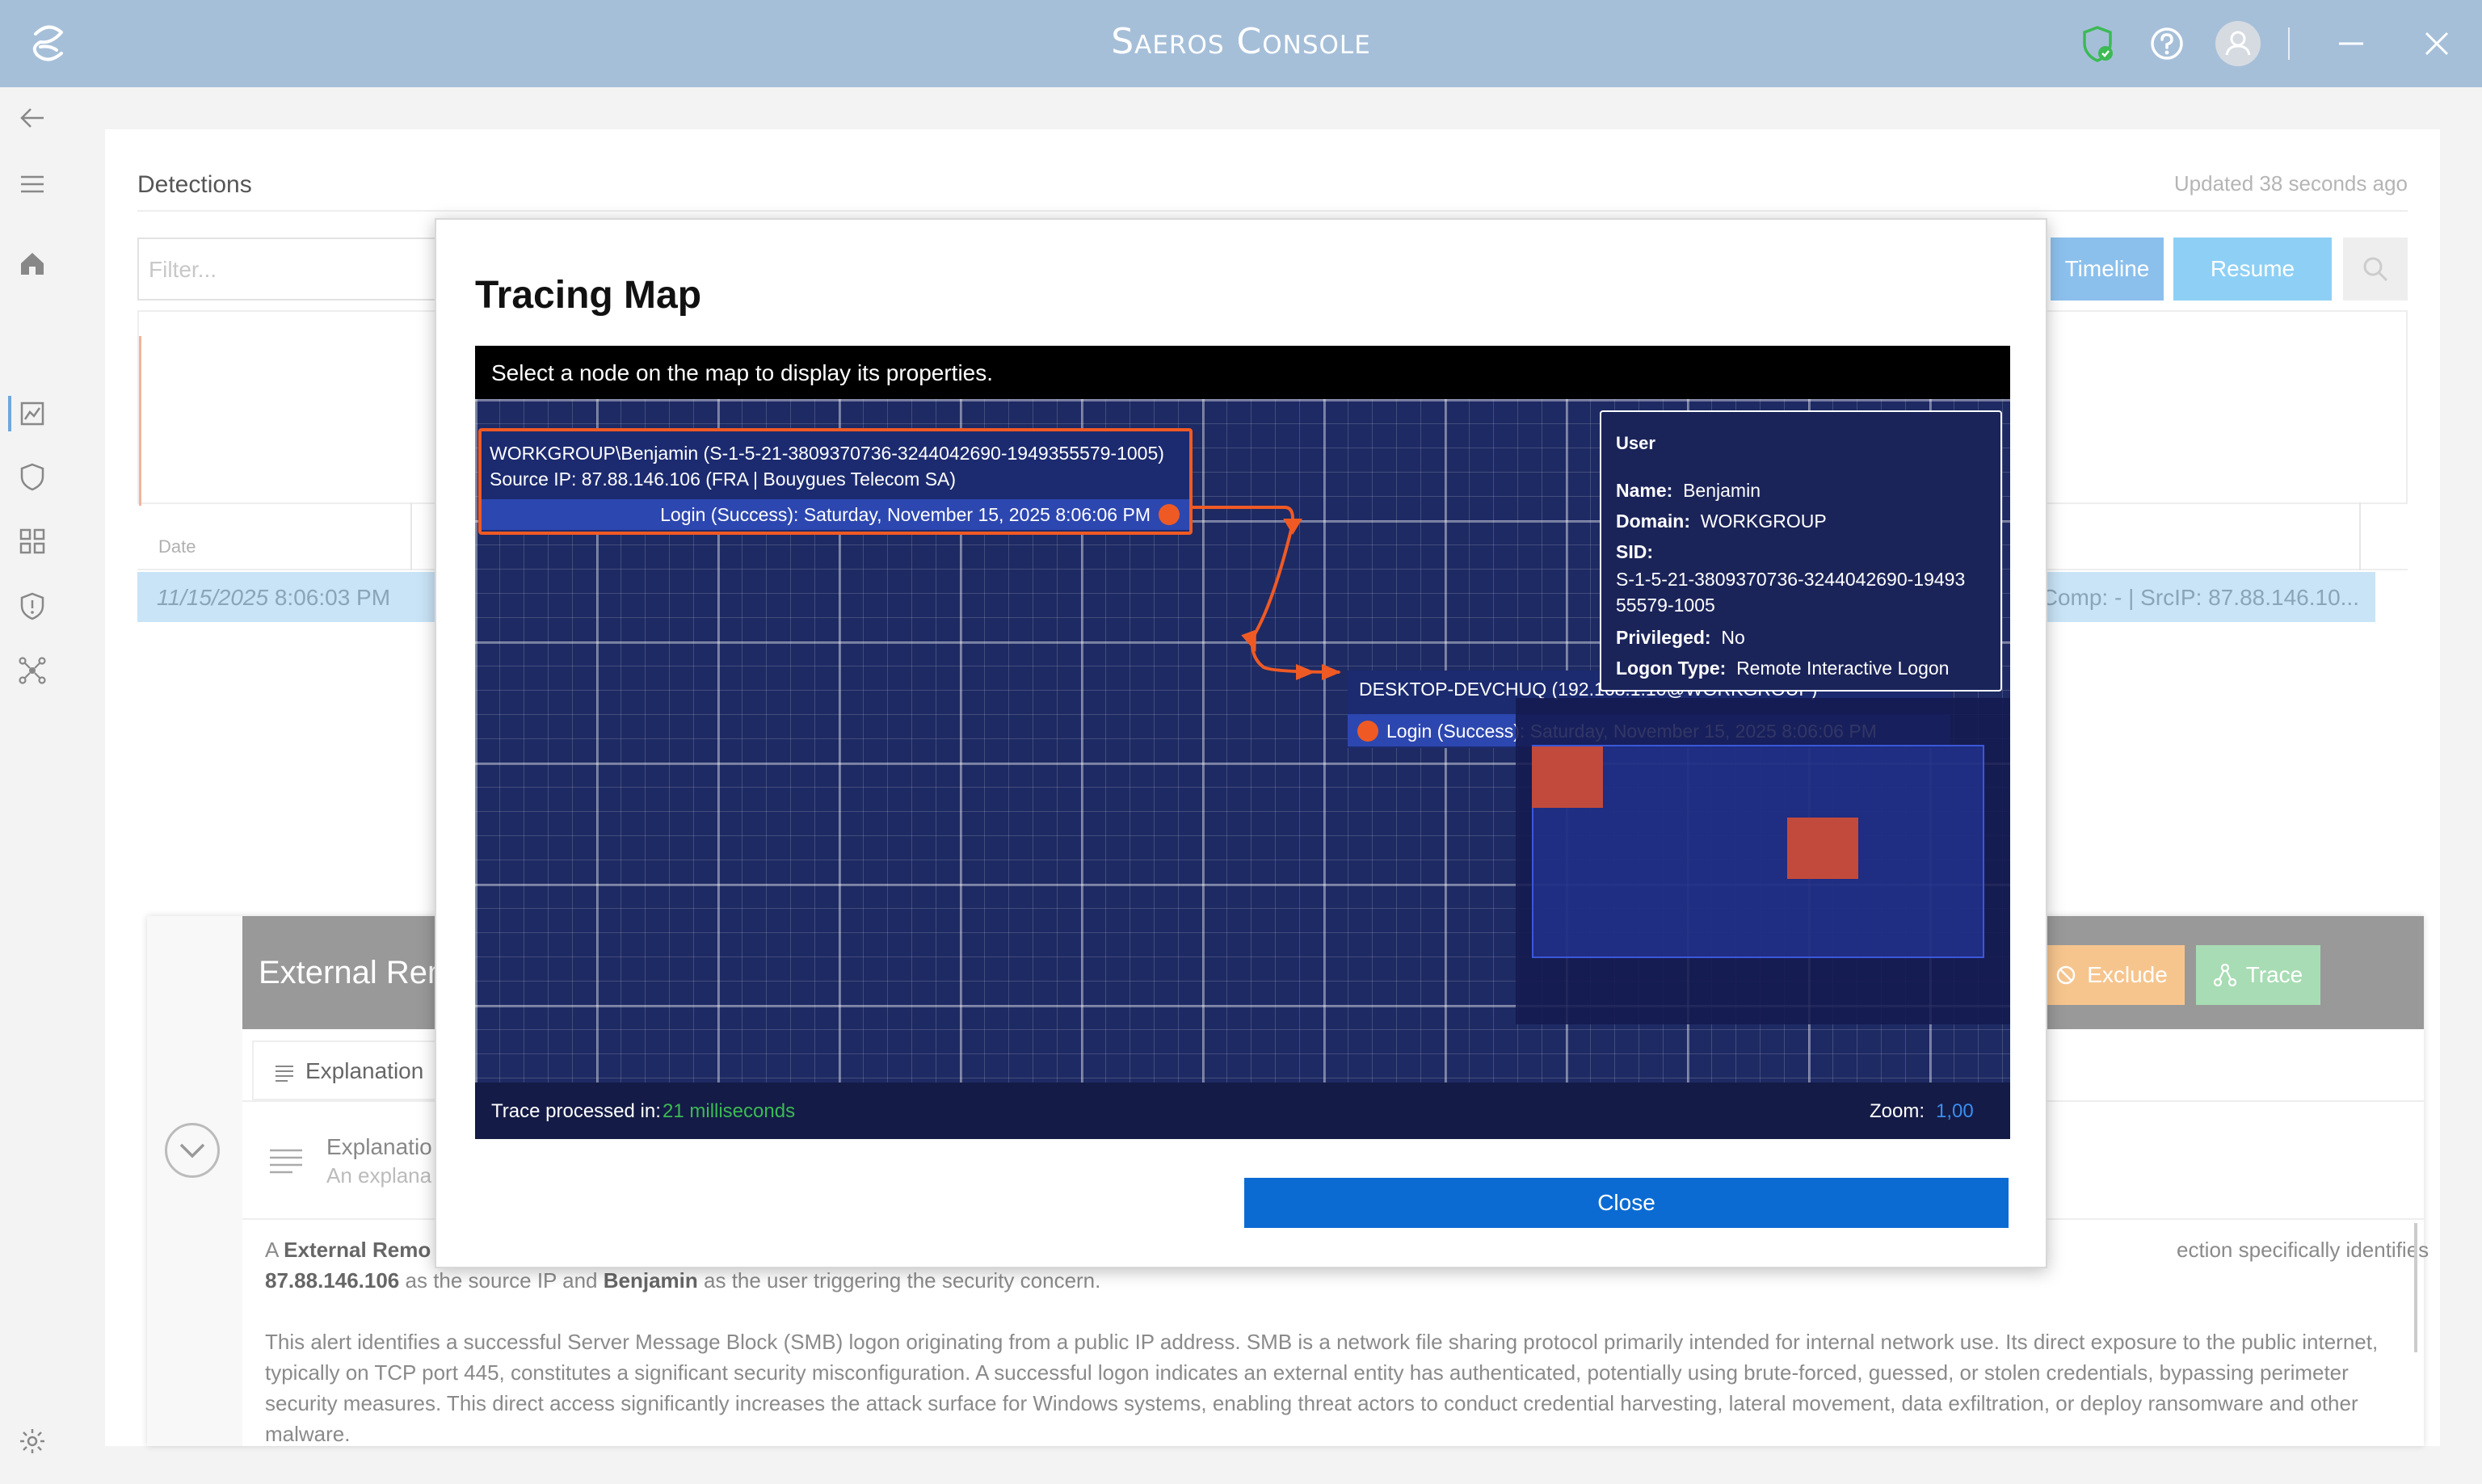  I want to click on detail-side-strip, so click(195, 1181).